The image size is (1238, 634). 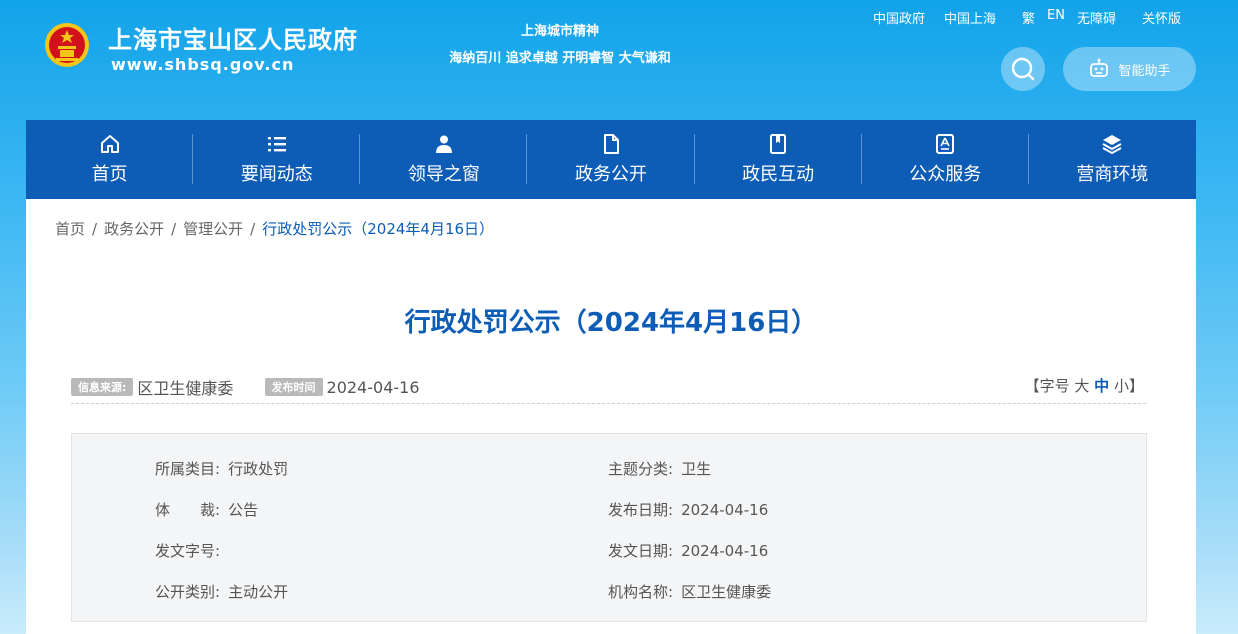 I want to click on breadcrumb-current: 行政处罚公示（2024年4月16日）, so click(x=378, y=229).